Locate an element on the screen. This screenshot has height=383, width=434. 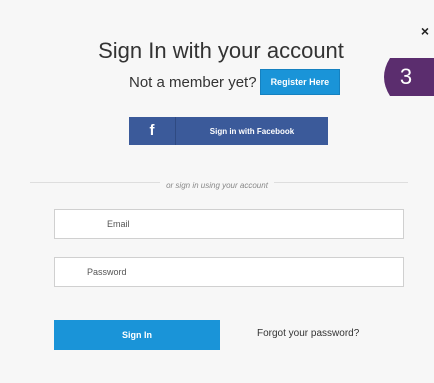
facebook-button-label: Sign in with Facebook is located at coordinates (252, 131).